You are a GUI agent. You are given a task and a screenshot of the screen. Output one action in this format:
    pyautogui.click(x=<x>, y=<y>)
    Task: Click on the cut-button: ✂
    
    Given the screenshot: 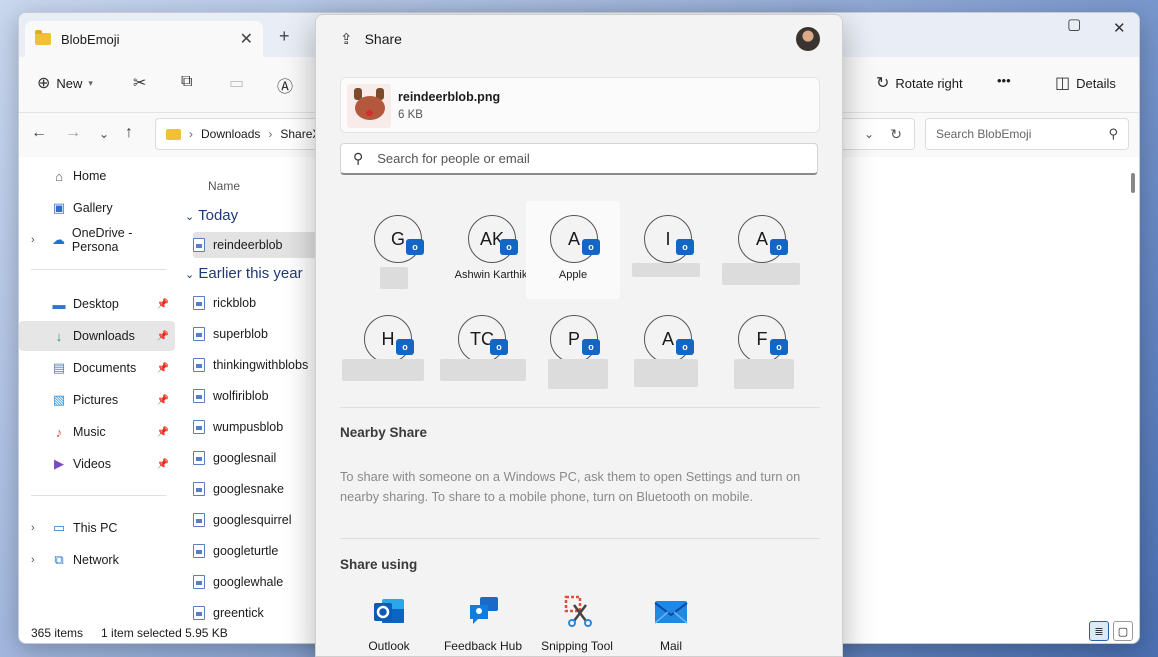 What is the action you would take?
    pyautogui.click(x=139, y=83)
    